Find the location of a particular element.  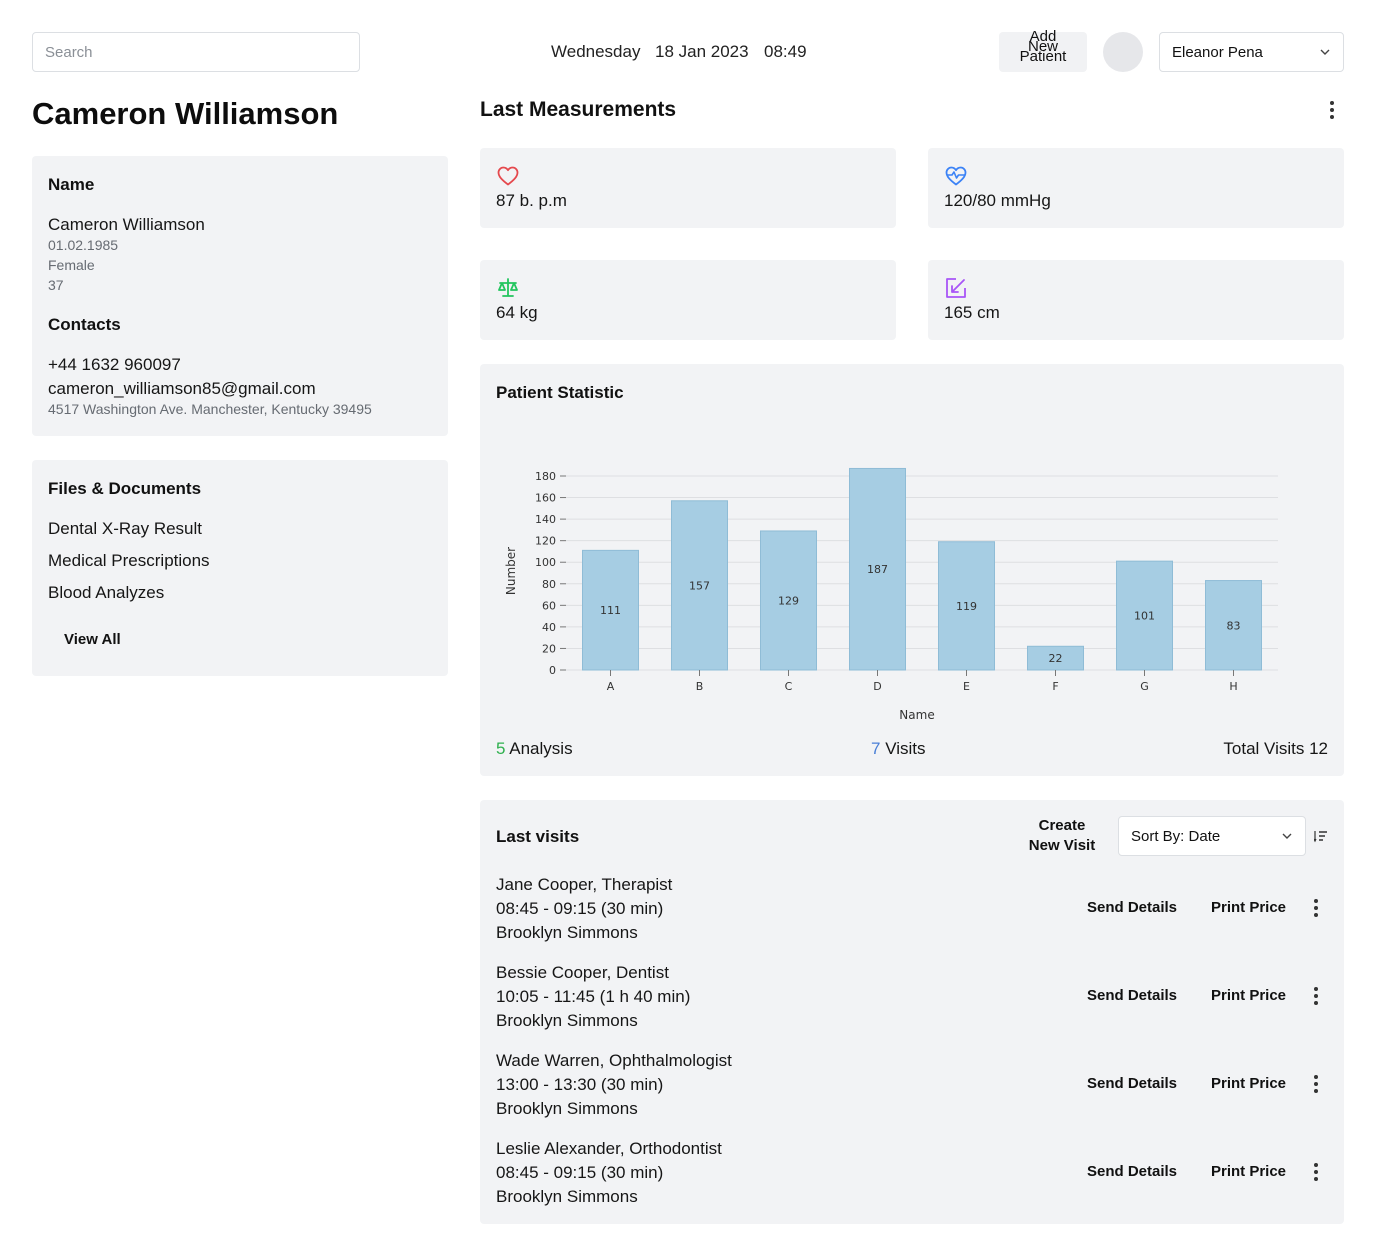

patient-name: Cameron Williamson is located at coordinates (126, 224).